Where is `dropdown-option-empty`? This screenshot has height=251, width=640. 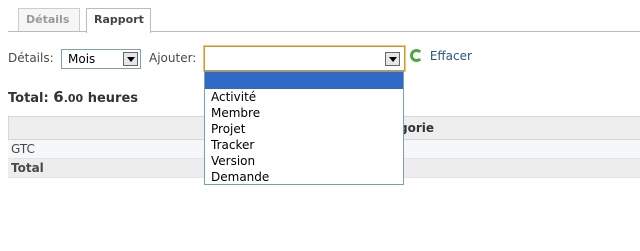 dropdown-option-empty is located at coordinates (304, 80).